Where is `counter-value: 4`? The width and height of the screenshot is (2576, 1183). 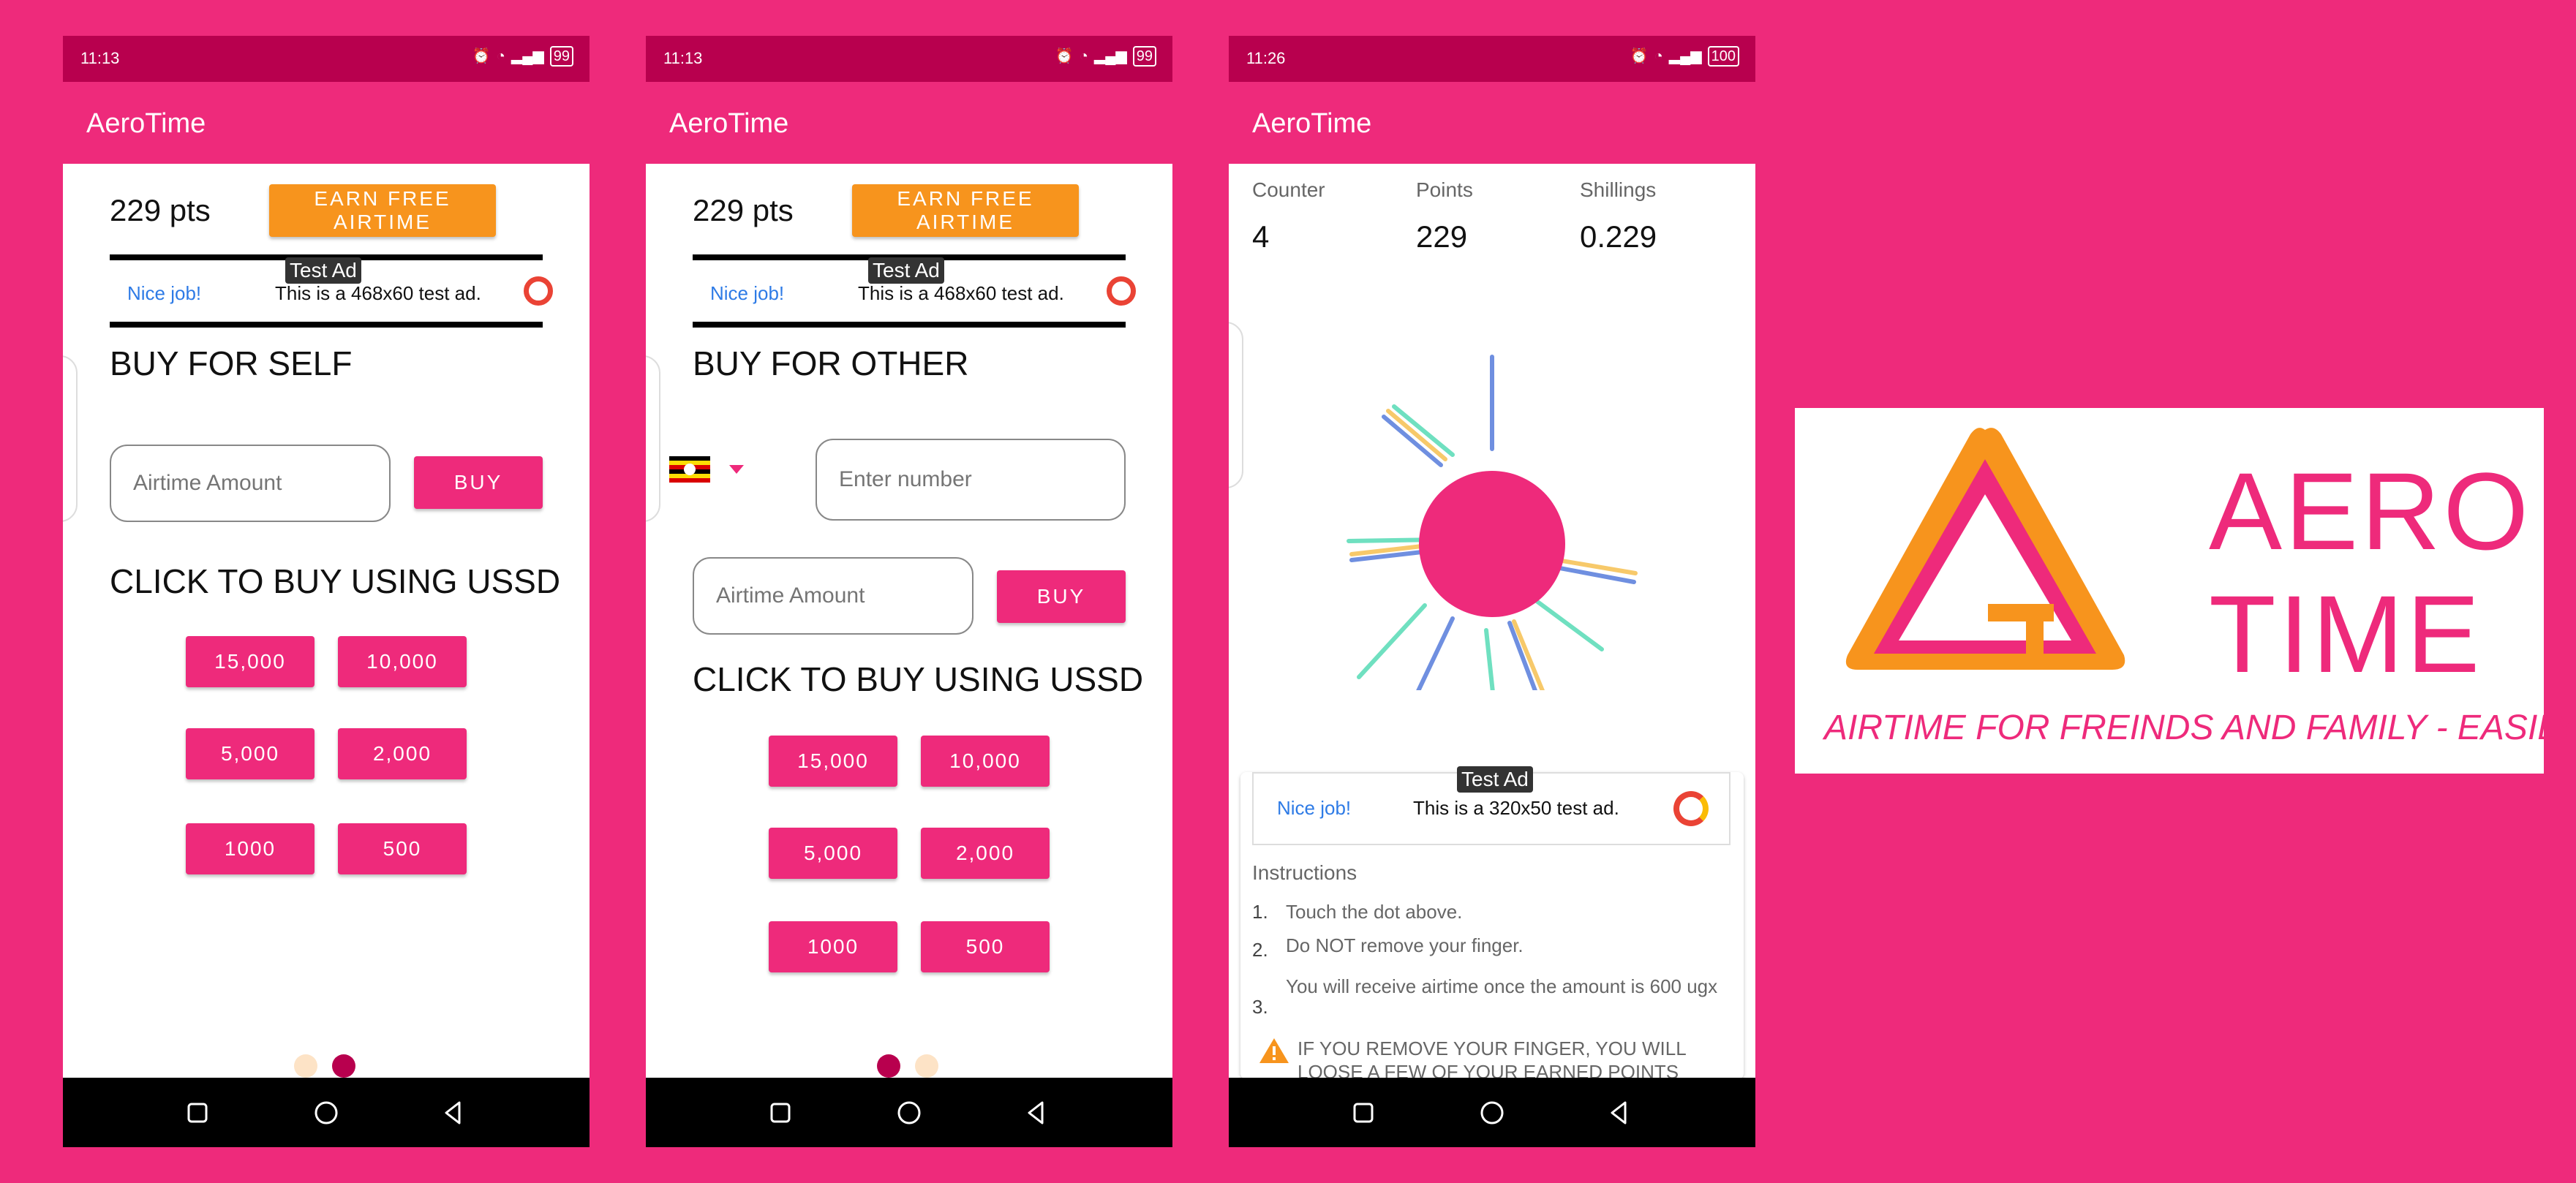 counter-value: 4 is located at coordinates (1261, 236).